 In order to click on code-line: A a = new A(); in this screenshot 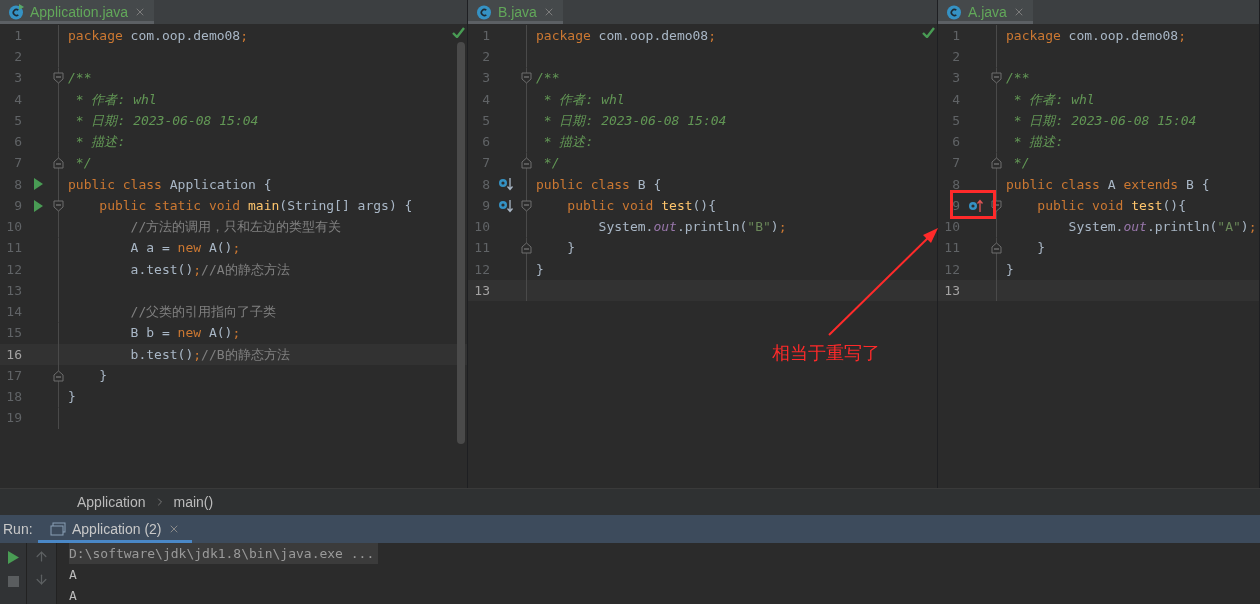, I will do `click(185, 248)`.